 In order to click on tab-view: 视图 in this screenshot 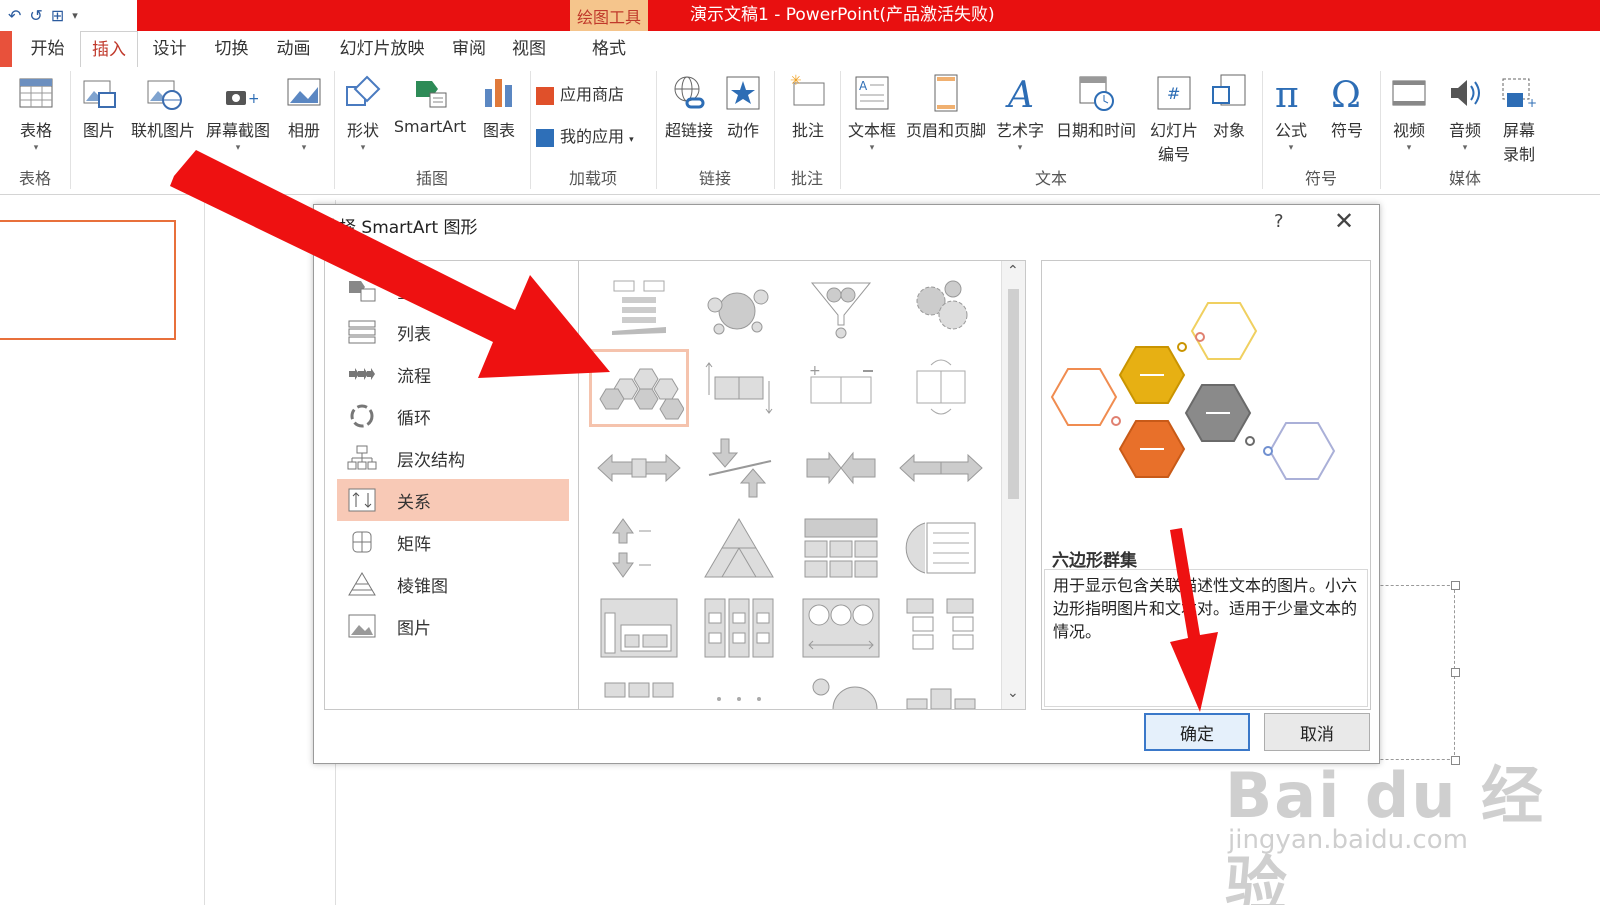, I will do `click(529, 49)`.